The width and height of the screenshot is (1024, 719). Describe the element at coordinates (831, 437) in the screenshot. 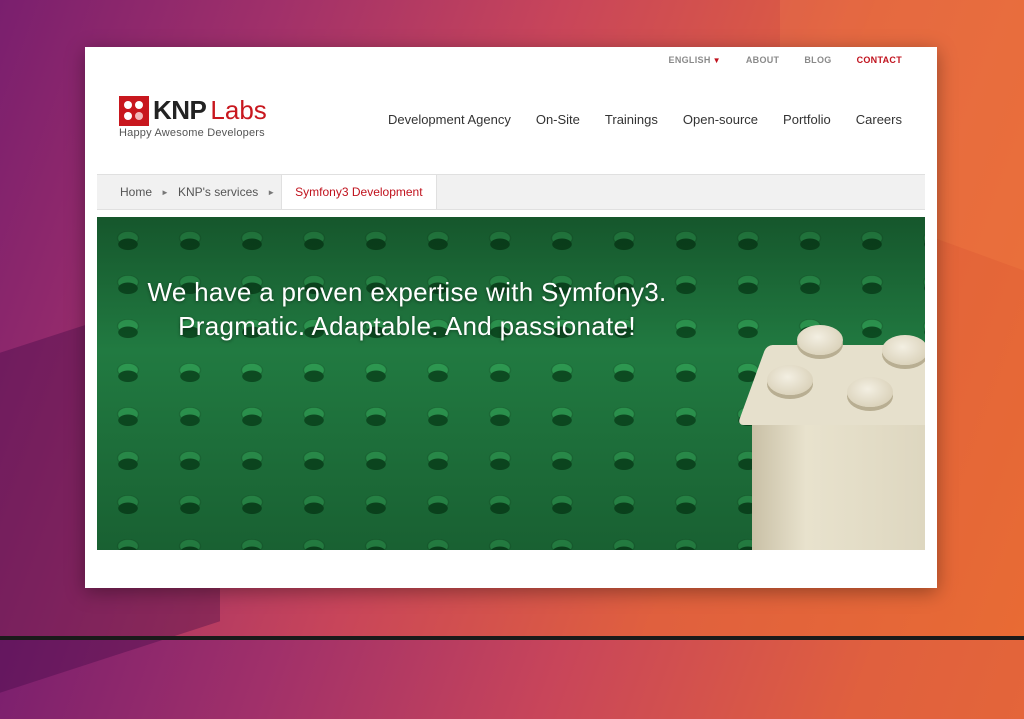

I see `lego-brick-image` at that location.